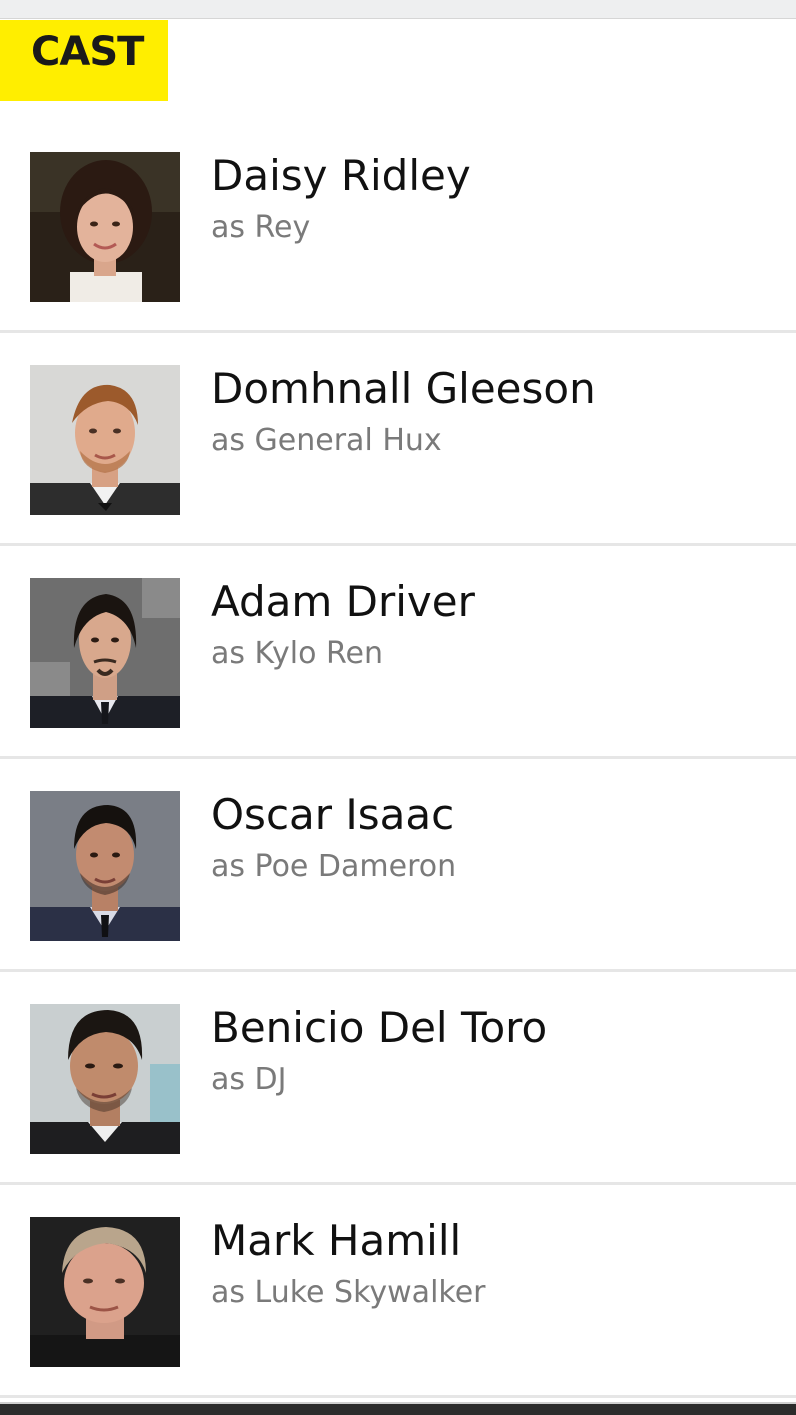 Image resolution: width=796 pixels, height=1415 pixels. Describe the element at coordinates (297, 653) in the screenshot. I see `character-role: as Kylo Ren` at that location.